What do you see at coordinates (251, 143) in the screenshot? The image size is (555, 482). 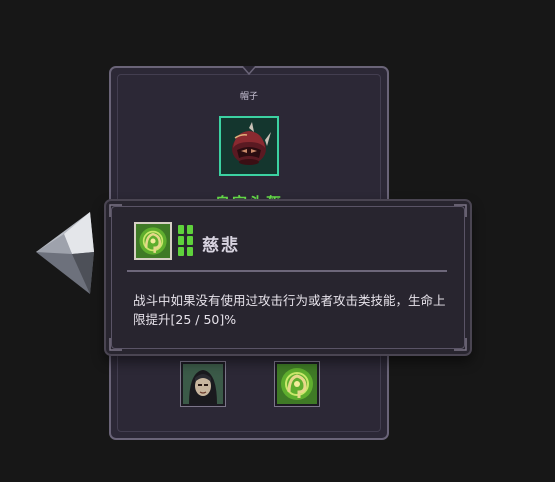 I see `royal-helmet-icon` at bounding box center [251, 143].